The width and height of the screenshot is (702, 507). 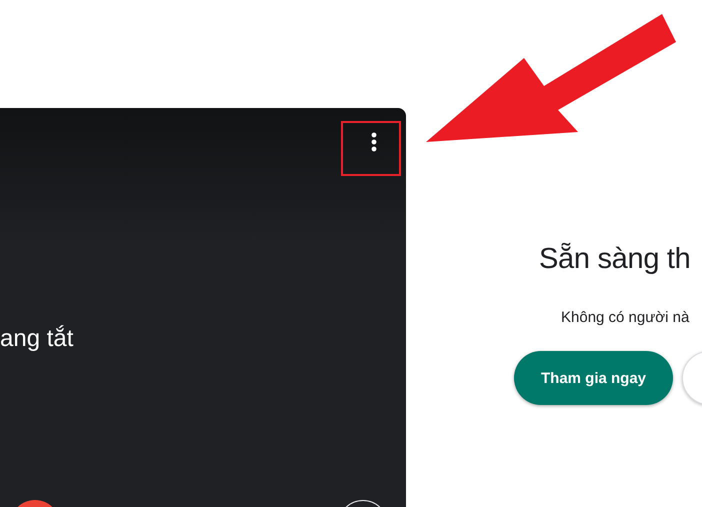 I want to click on join-title: Sẵn sàng th, so click(x=615, y=259).